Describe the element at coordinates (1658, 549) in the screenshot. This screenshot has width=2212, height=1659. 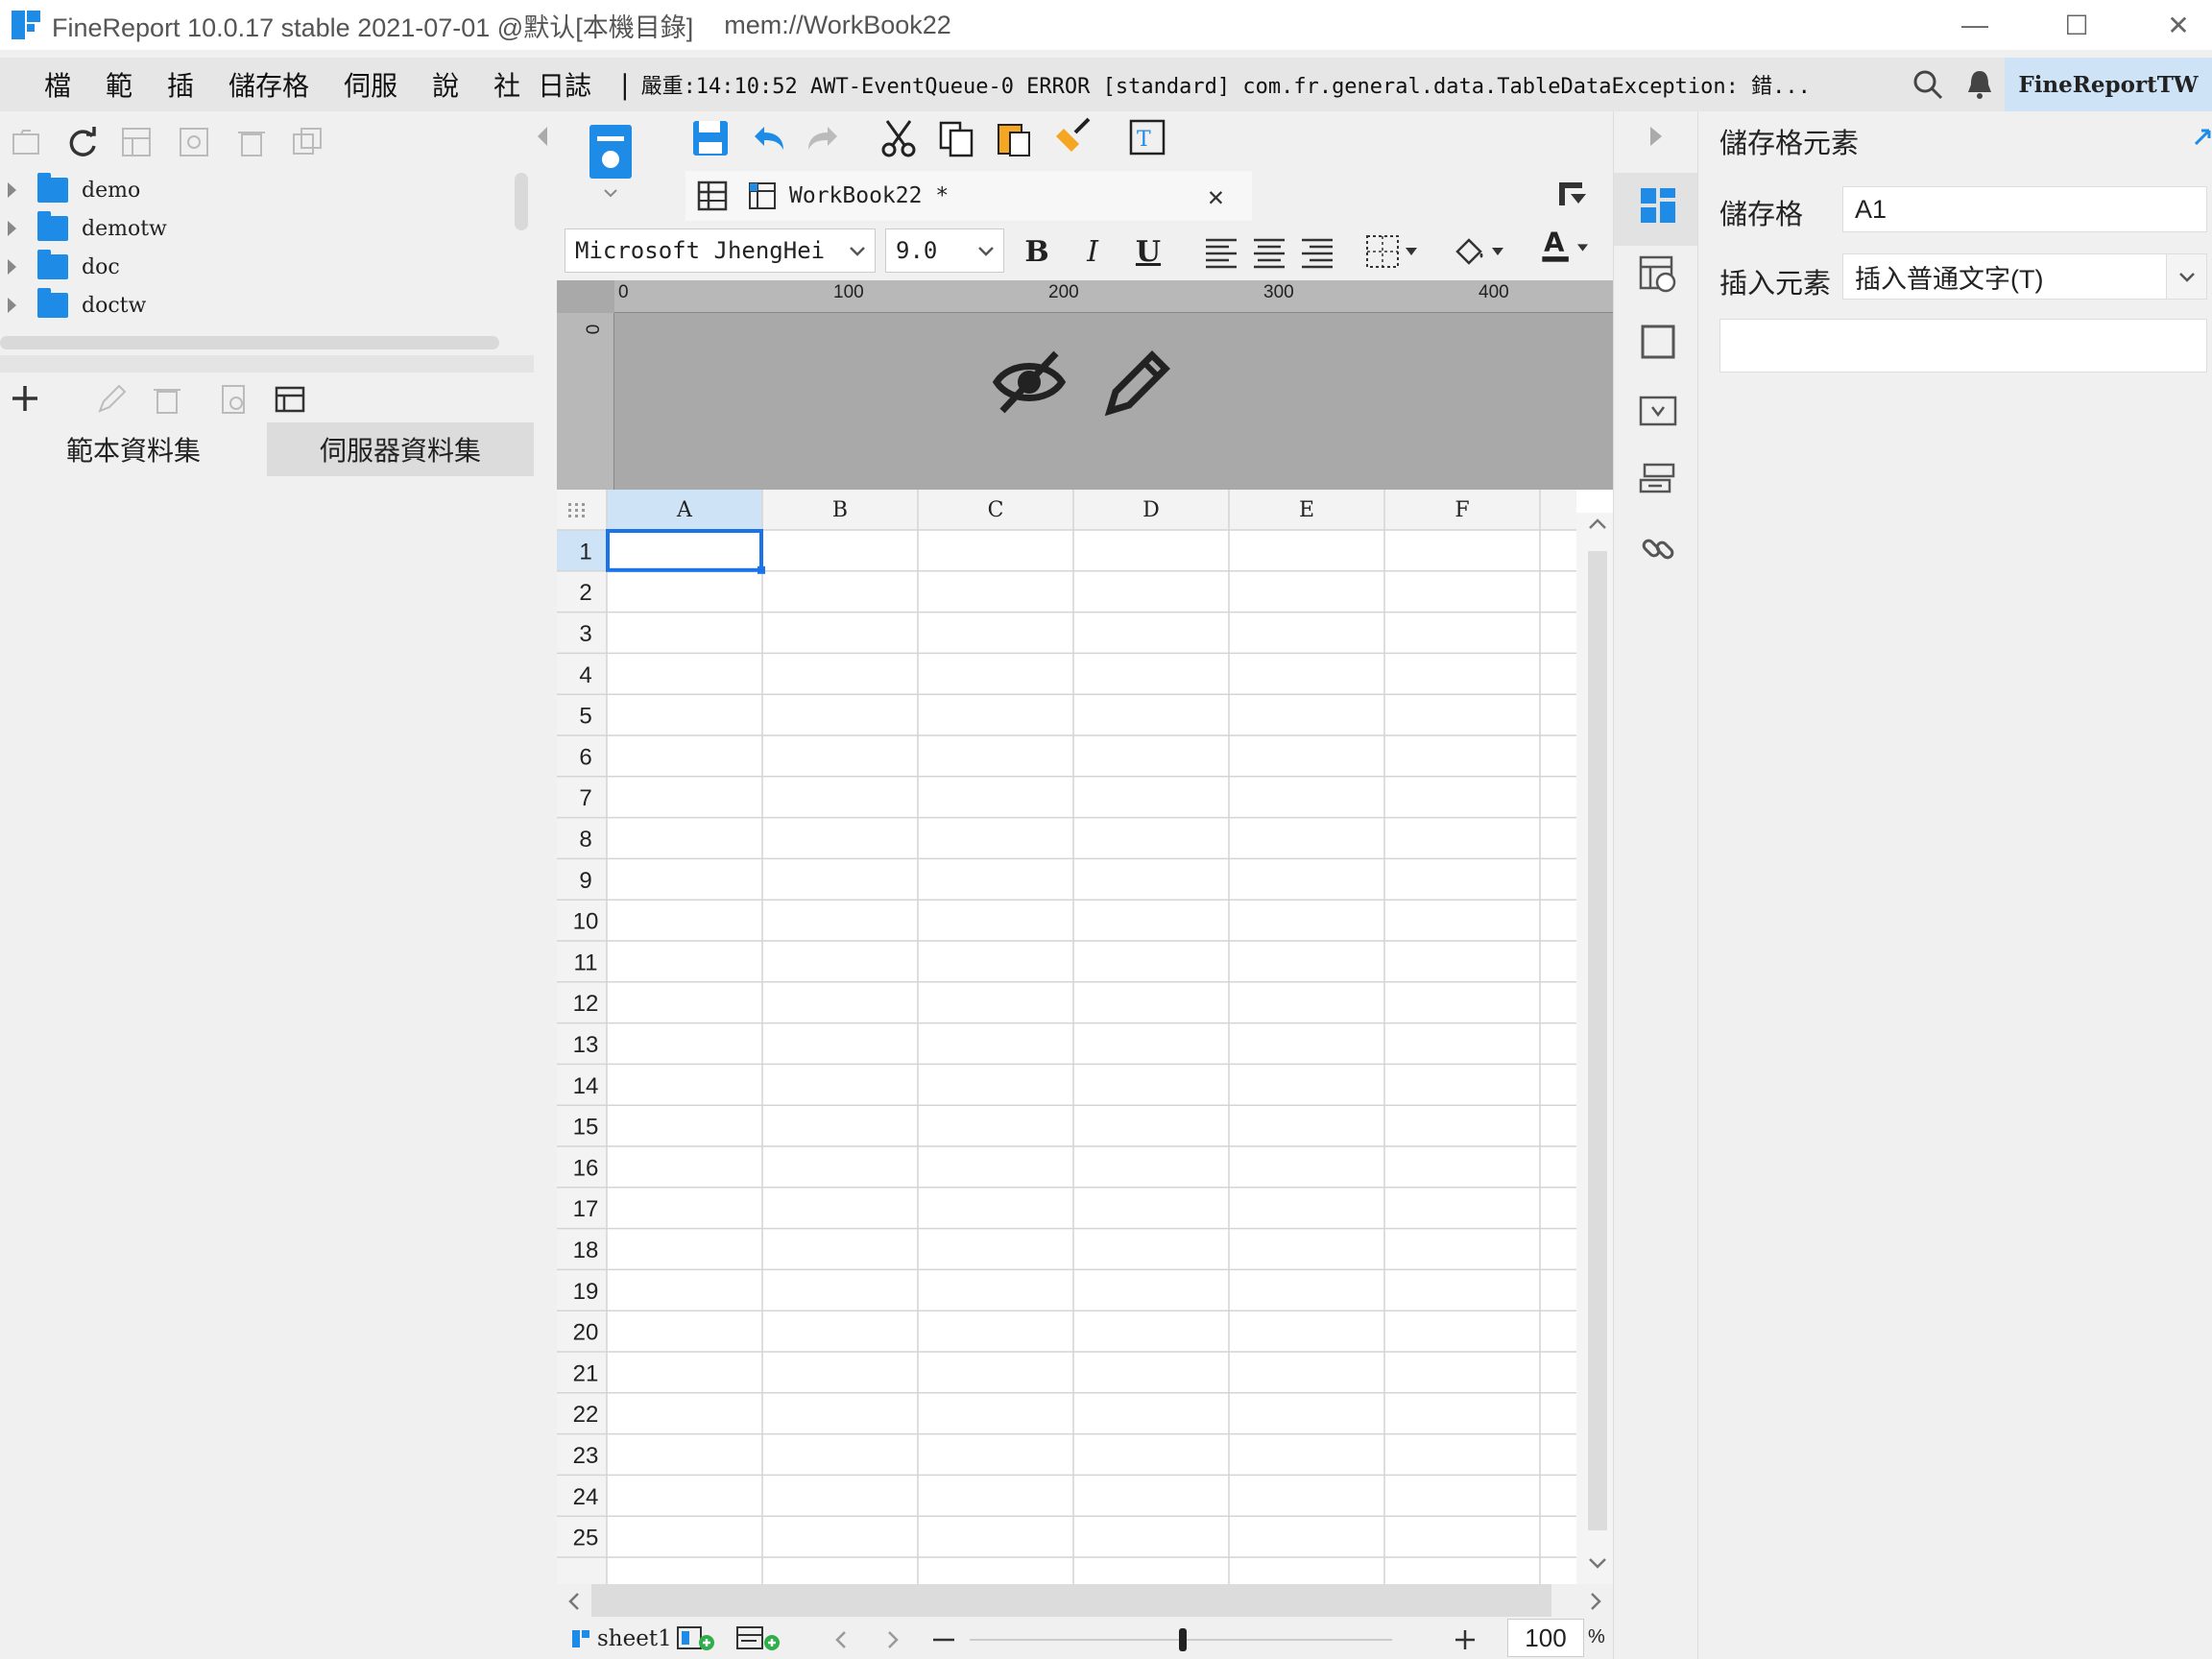
I see `hyperlink-icon` at that location.